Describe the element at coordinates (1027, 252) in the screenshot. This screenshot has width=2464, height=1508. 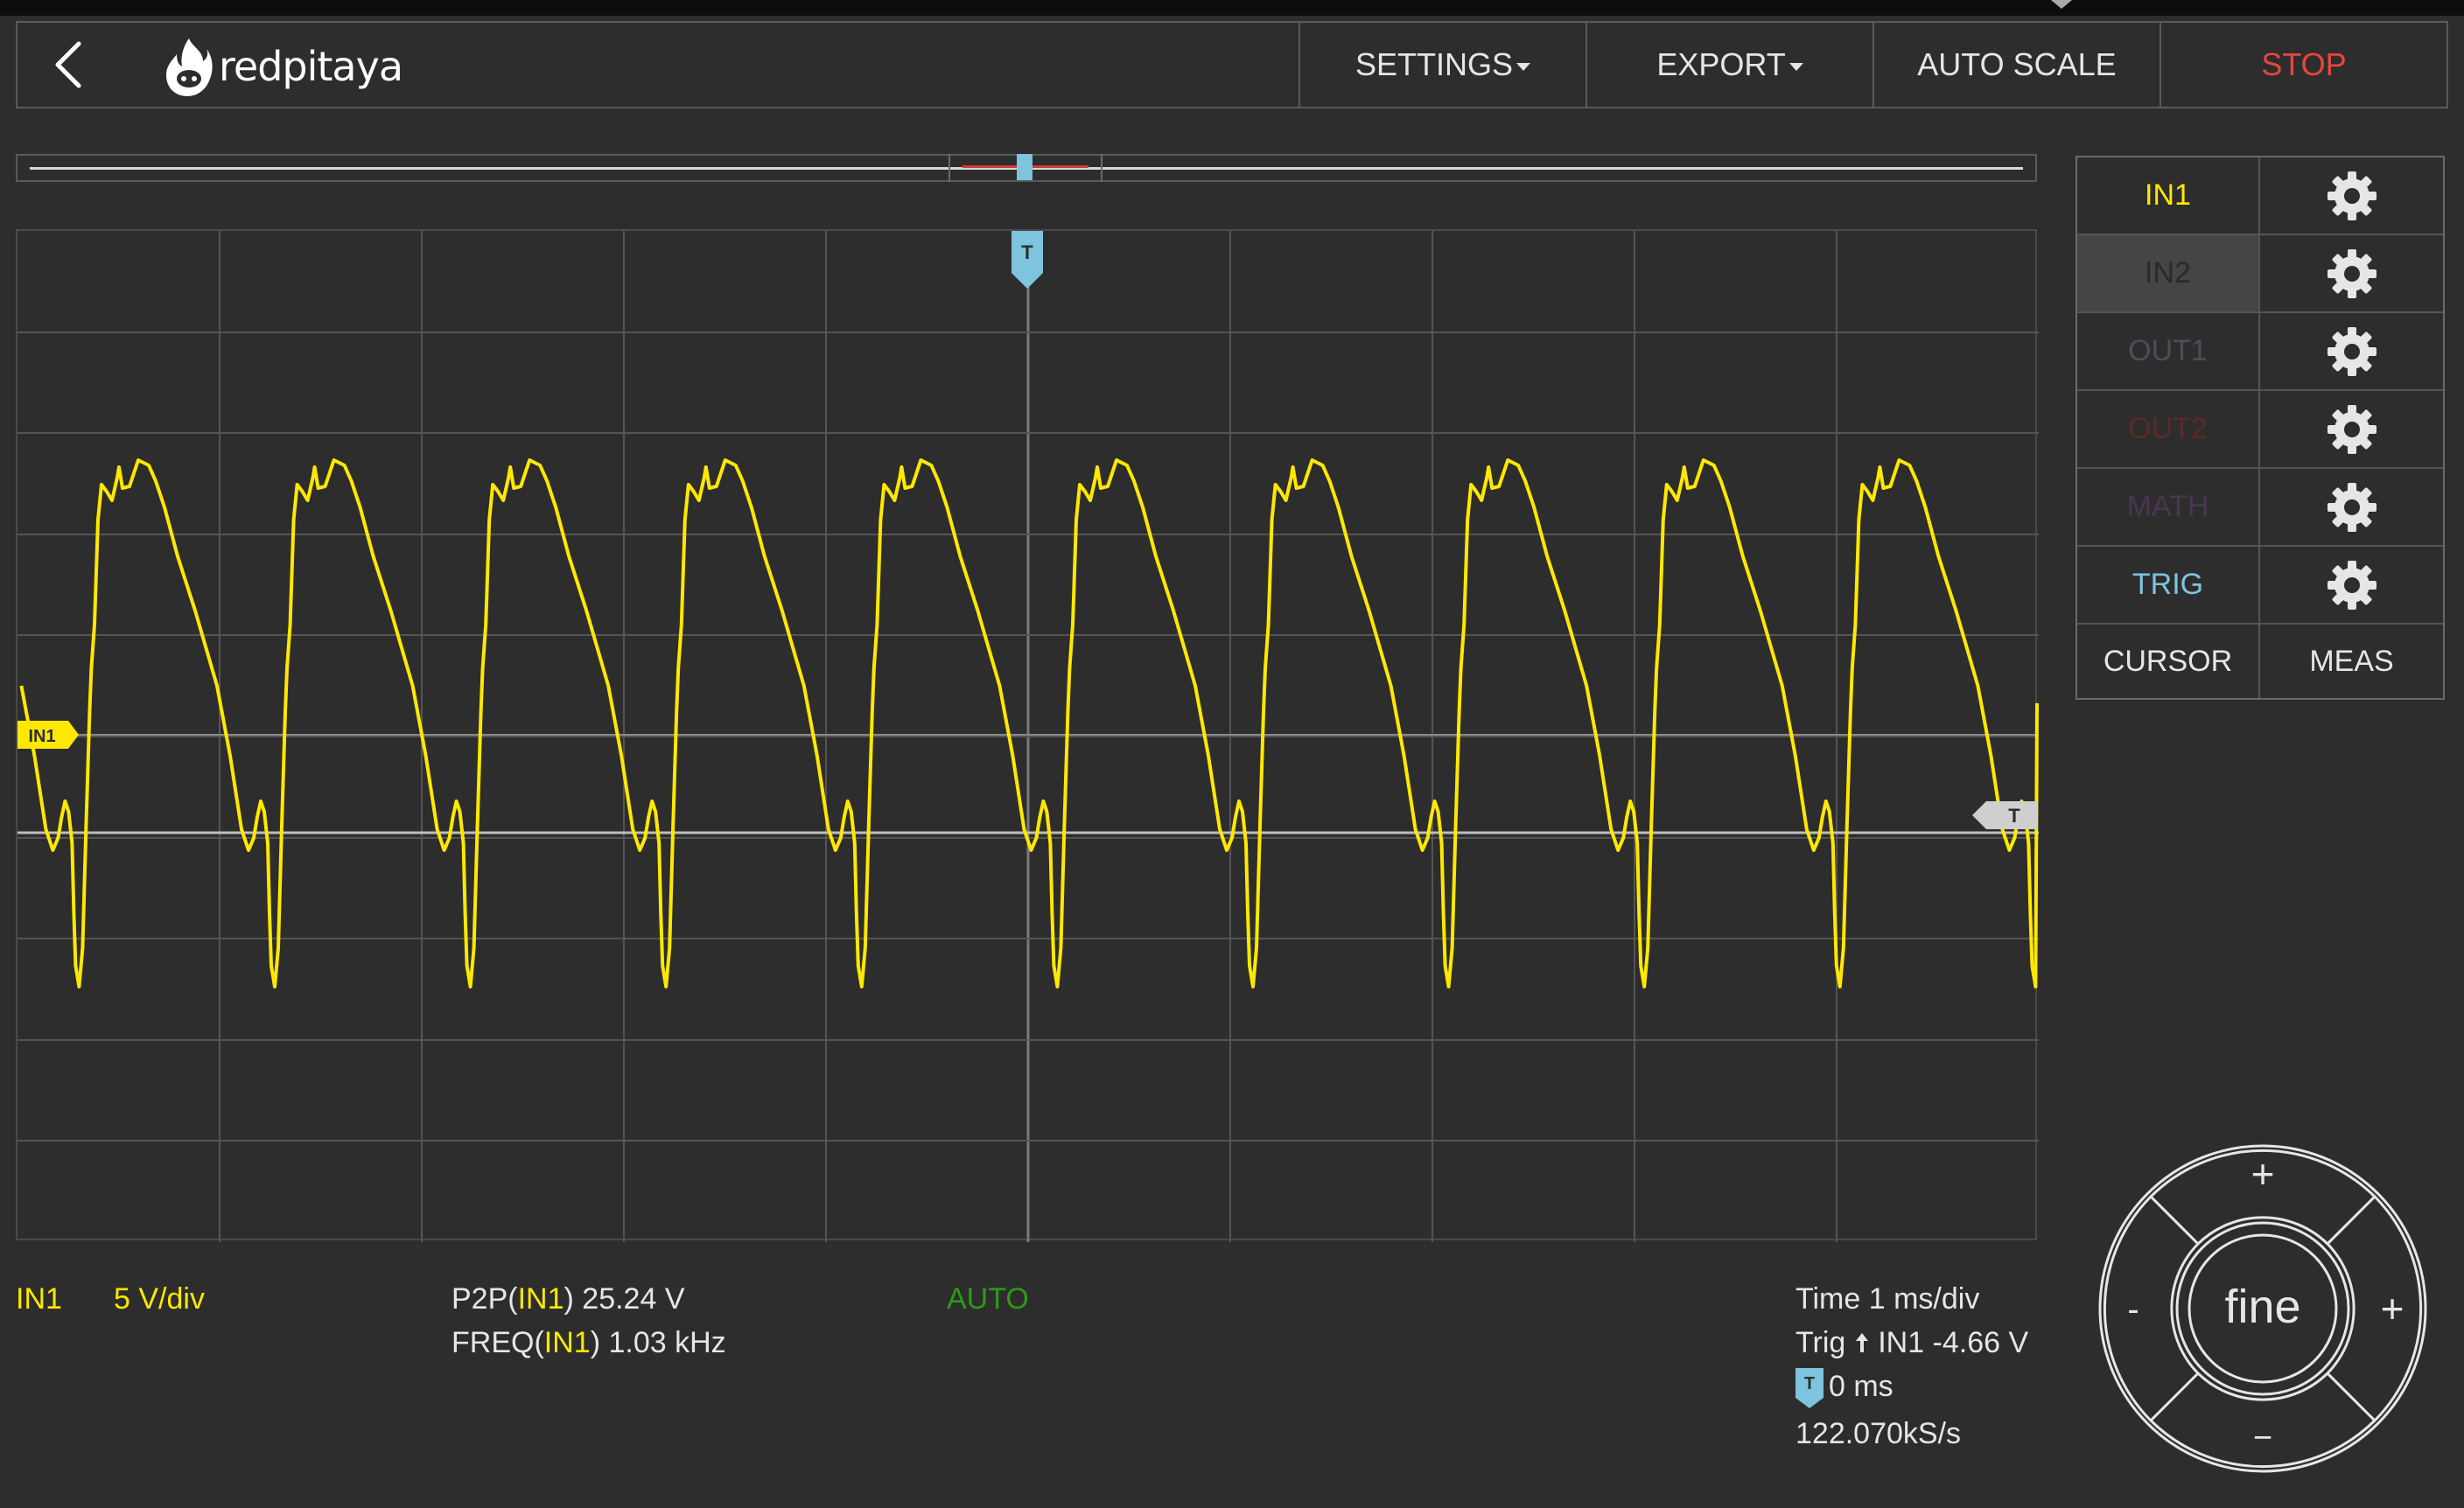
I see `trigger-marker-label: T` at that location.